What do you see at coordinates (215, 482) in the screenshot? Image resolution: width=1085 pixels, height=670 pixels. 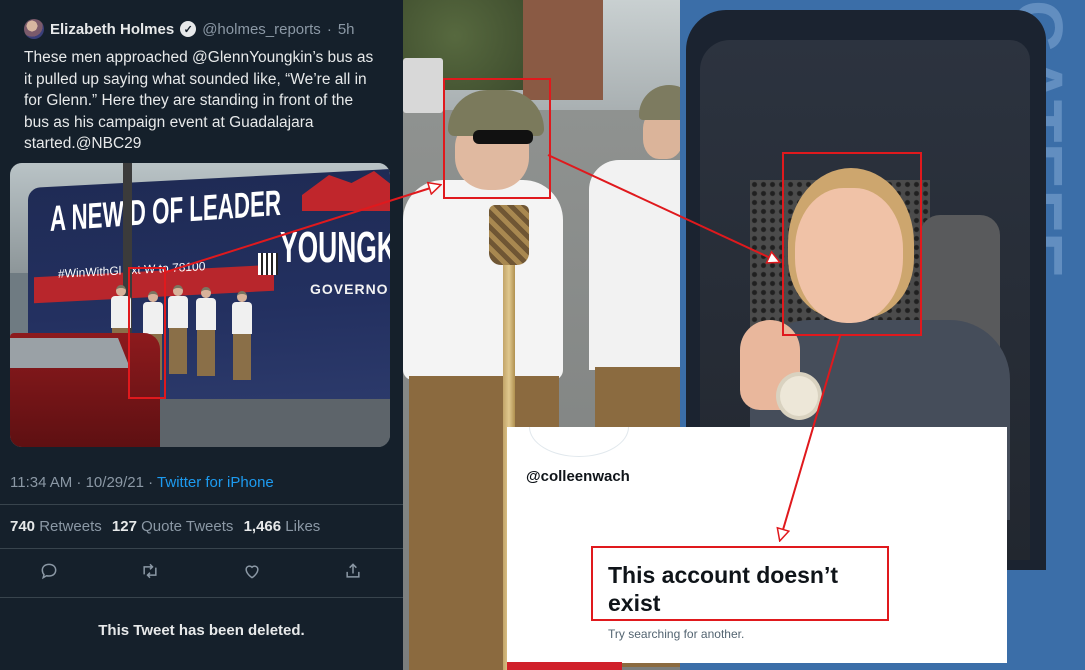 I see `tweet-source-link: Twitter for iPhone` at bounding box center [215, 482].